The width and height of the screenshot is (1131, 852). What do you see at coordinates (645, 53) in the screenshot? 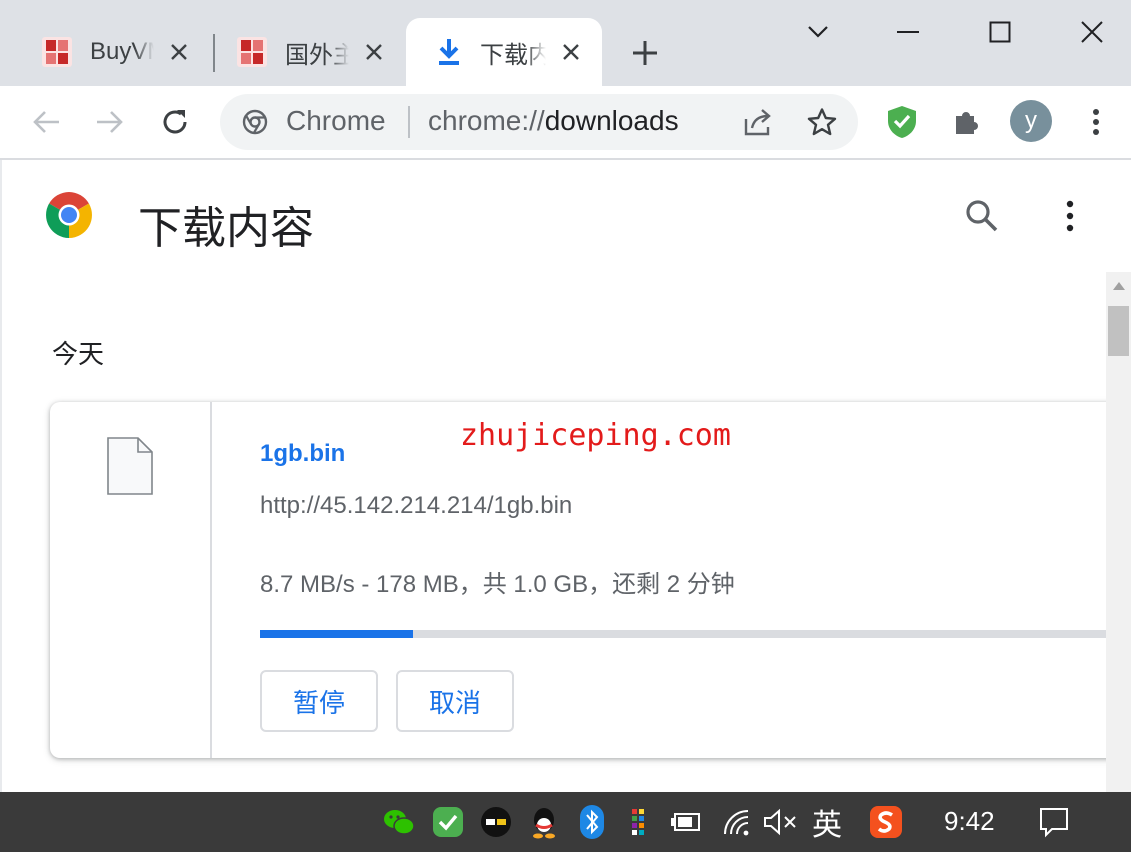
I see `new-tab-icon` at bounding box center [645, 53].